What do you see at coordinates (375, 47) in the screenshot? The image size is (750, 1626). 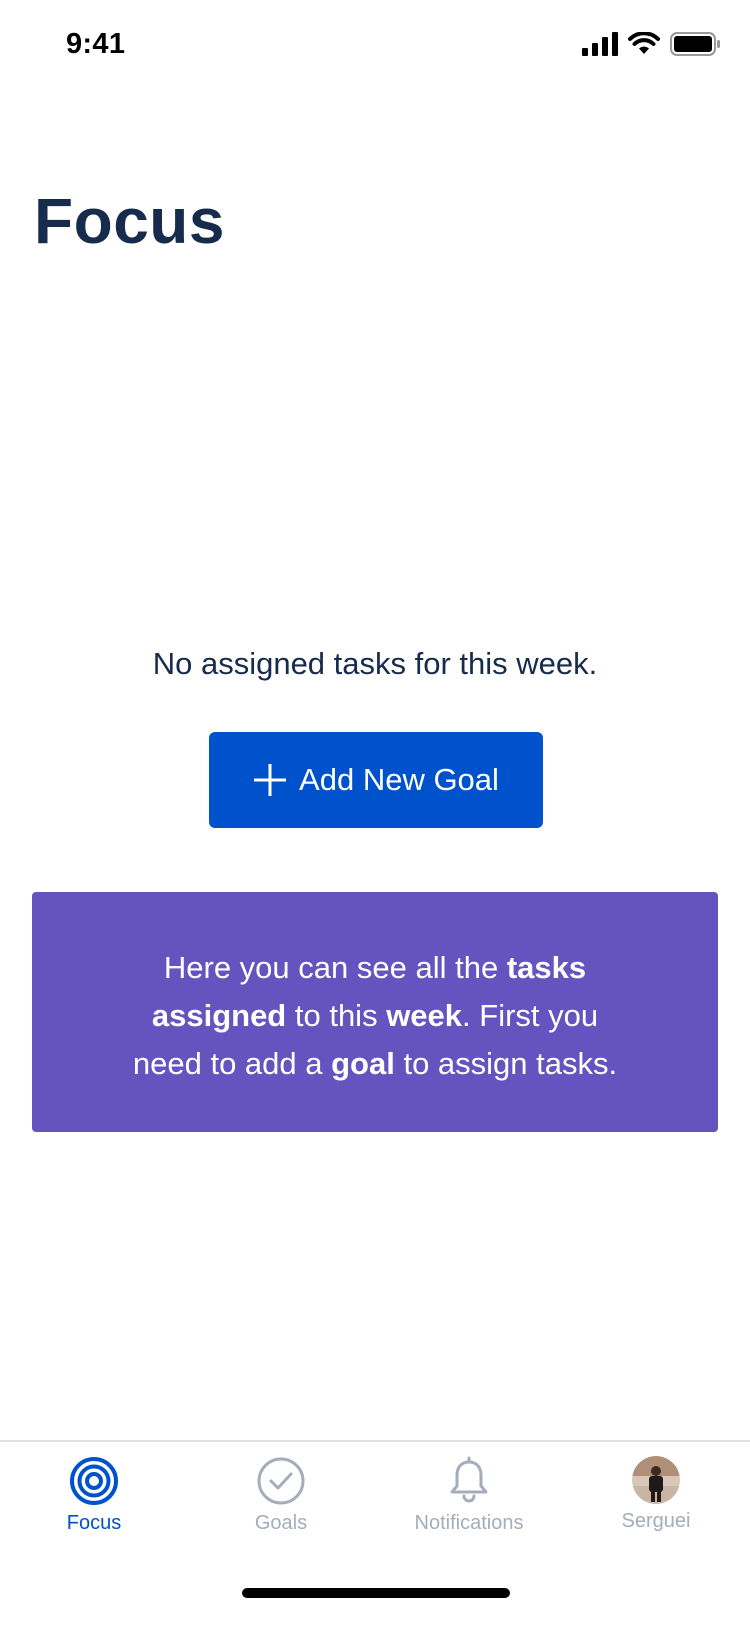 I see `status-bar: 9:41` at bounding box center [375, 47].